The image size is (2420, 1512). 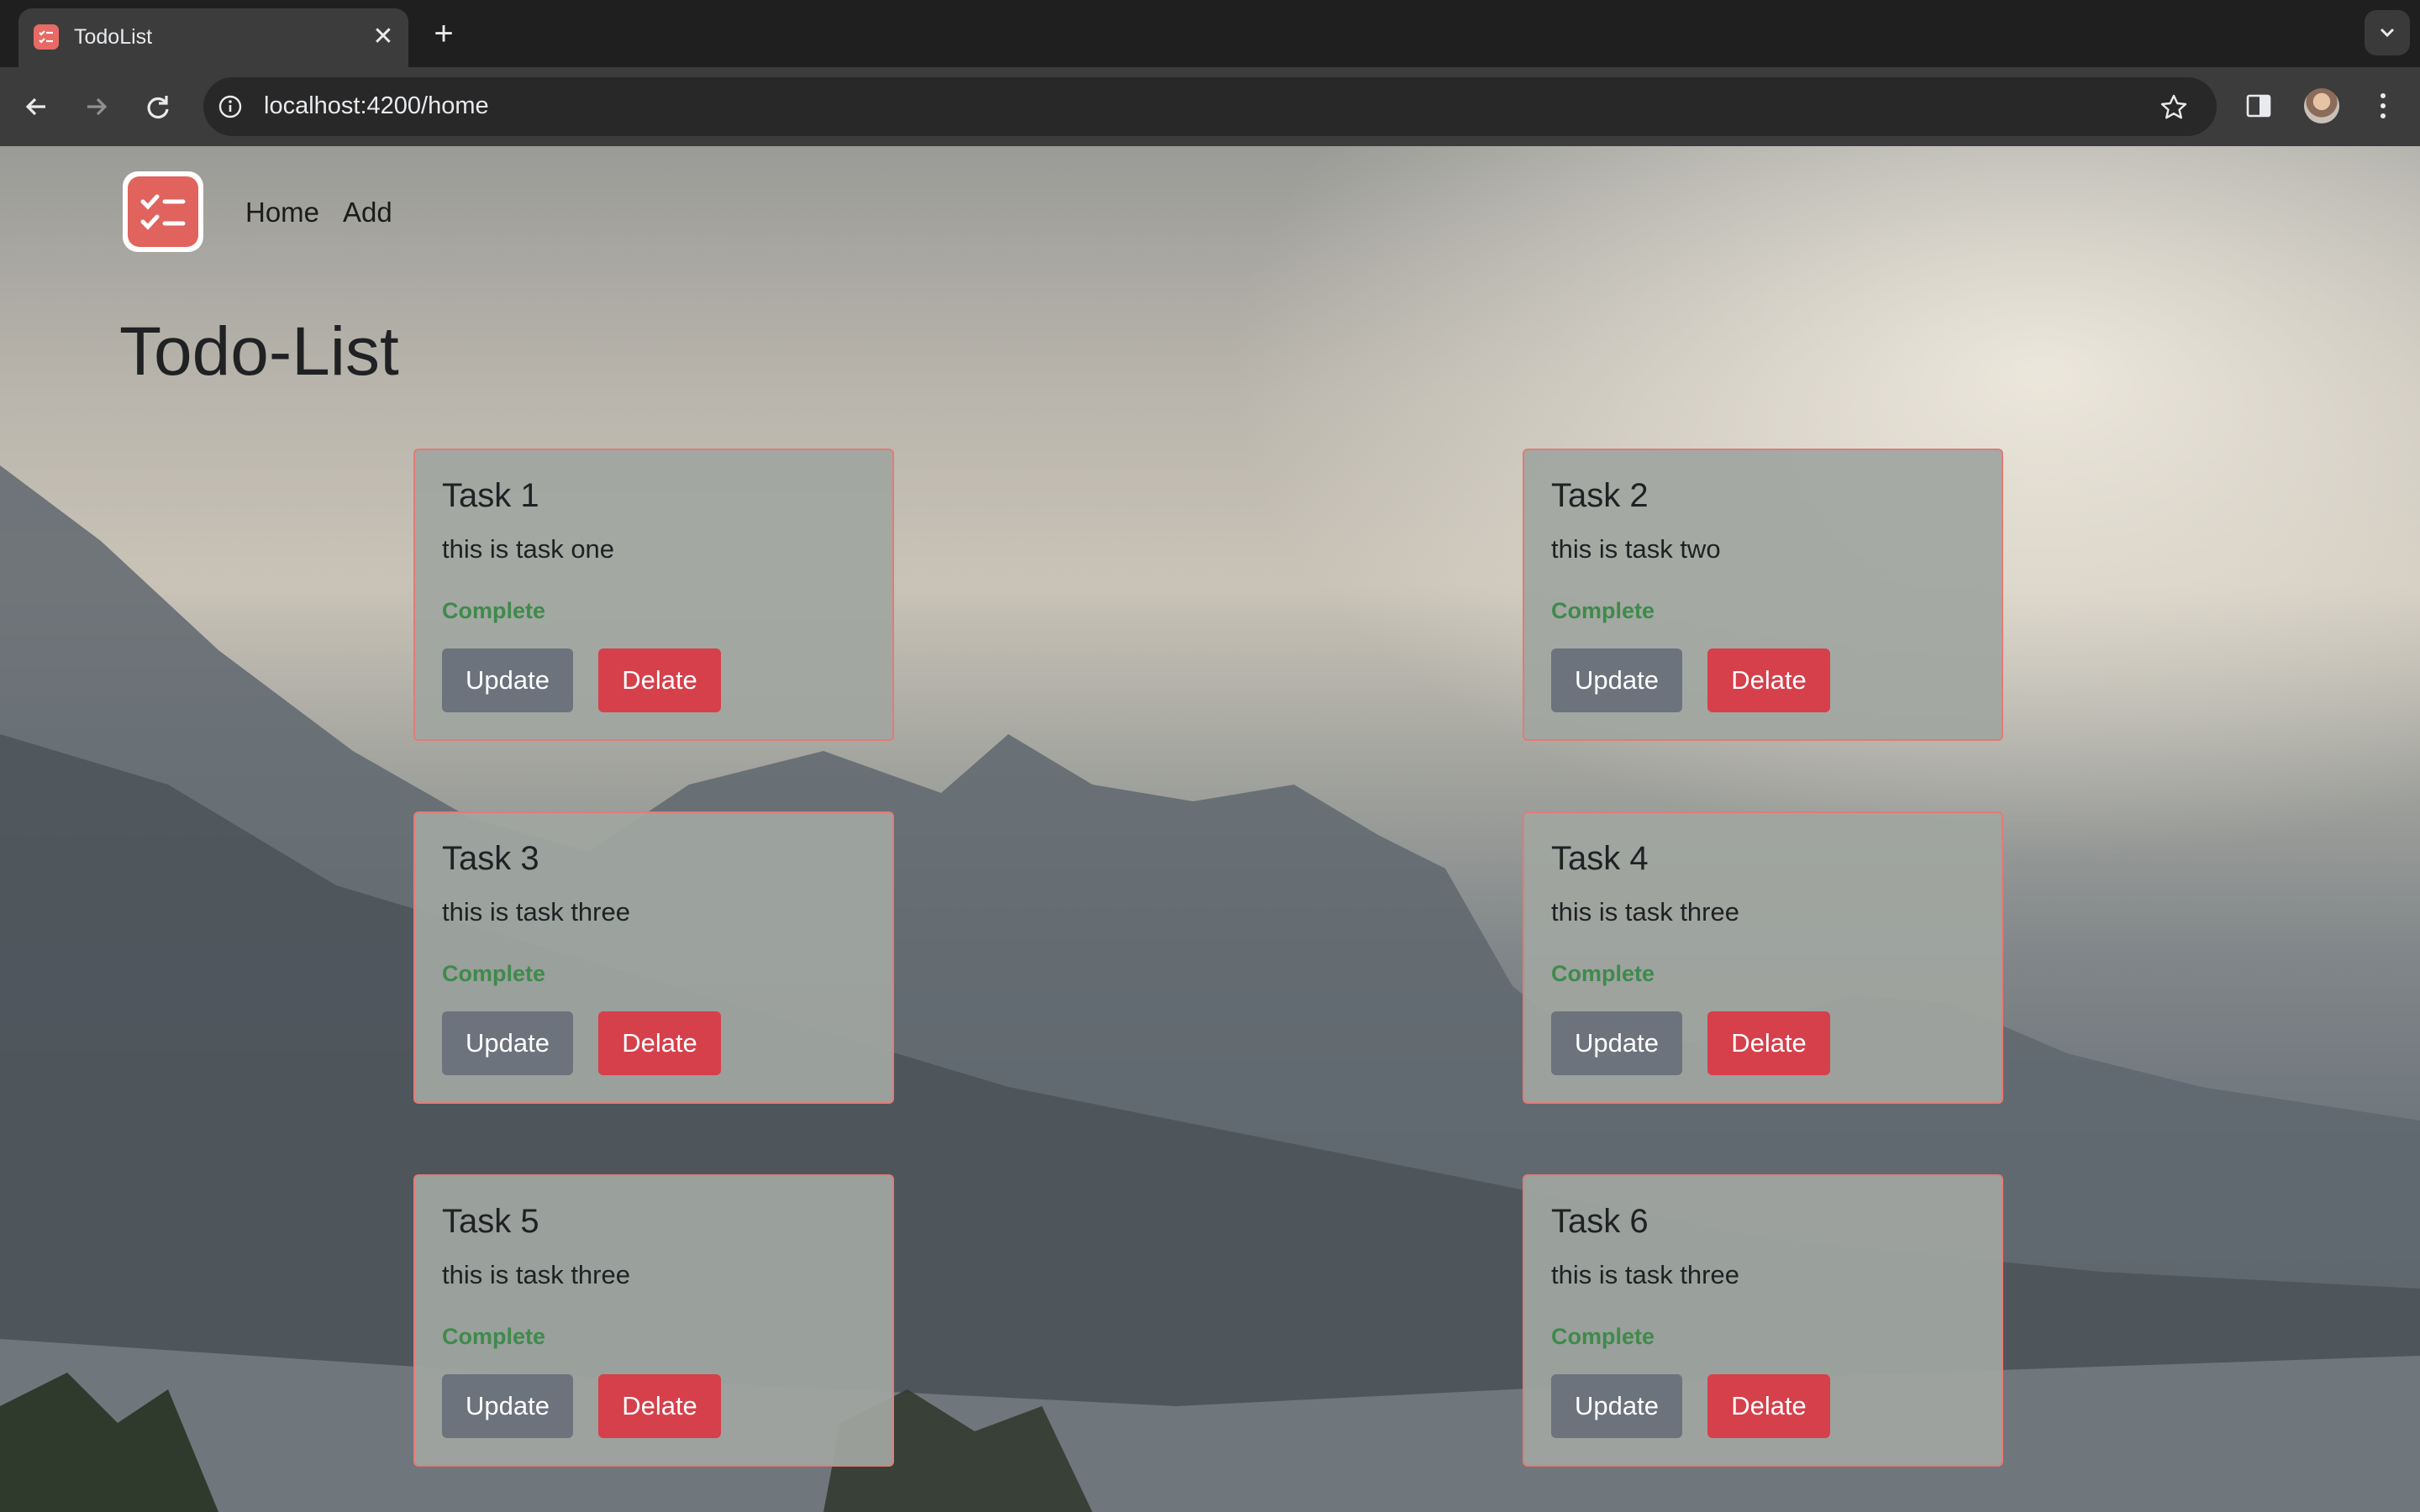 What do you see at coordinates (491, 495) in the screenshot?
I see `task-title: Task 1` at bounding box center [491, 495].